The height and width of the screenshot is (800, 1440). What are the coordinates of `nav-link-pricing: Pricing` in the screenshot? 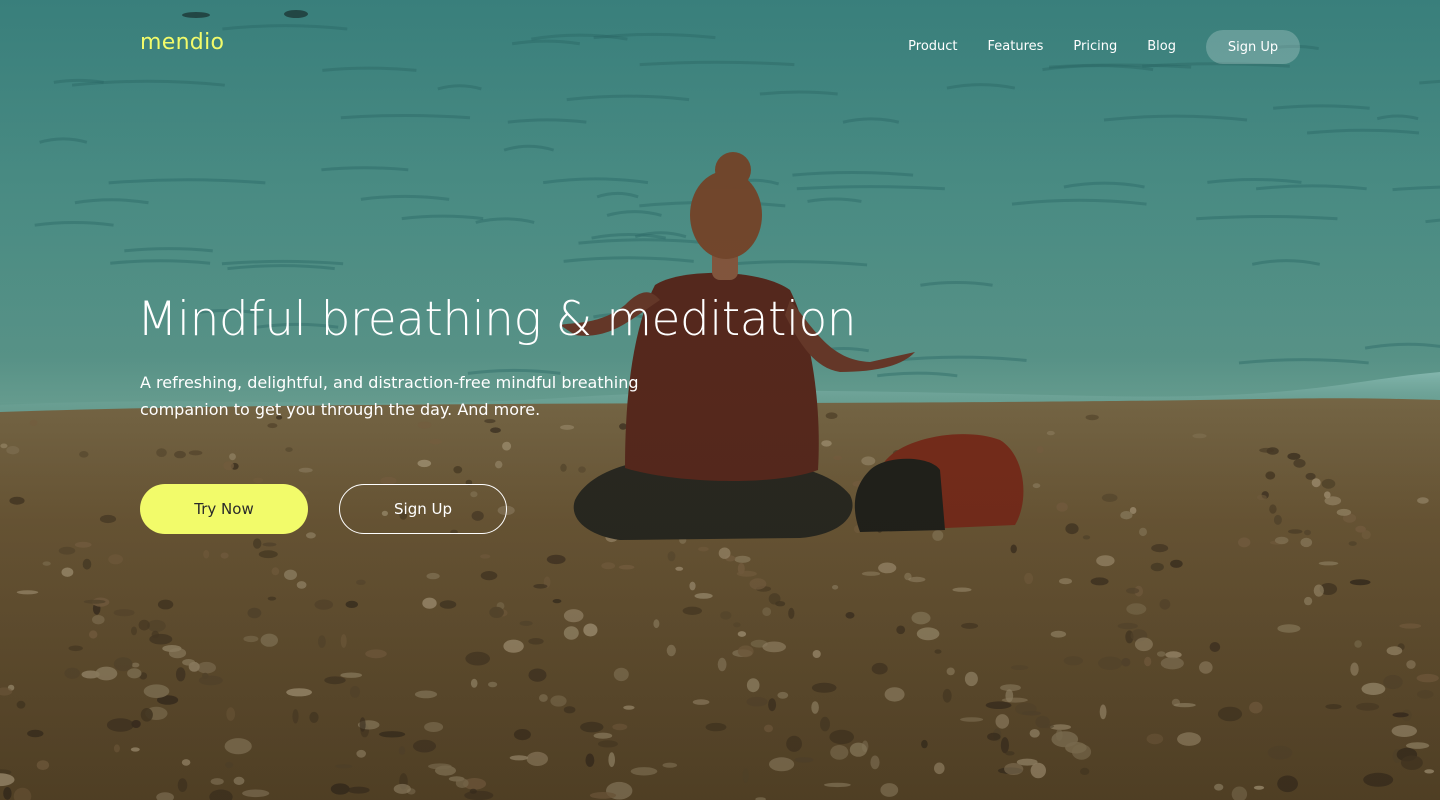 It's located at (1095, 47).